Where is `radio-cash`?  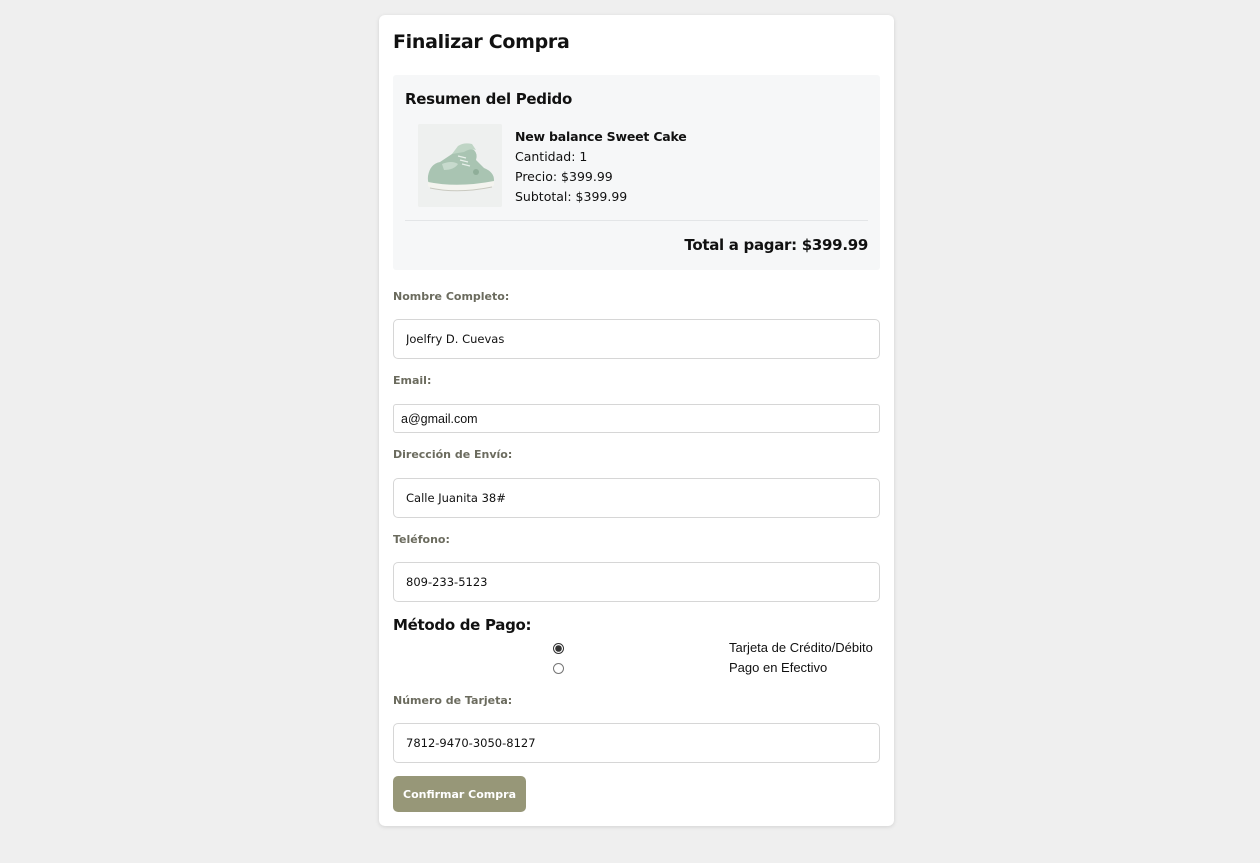 radio-cash is located at coordinates (558, 668).